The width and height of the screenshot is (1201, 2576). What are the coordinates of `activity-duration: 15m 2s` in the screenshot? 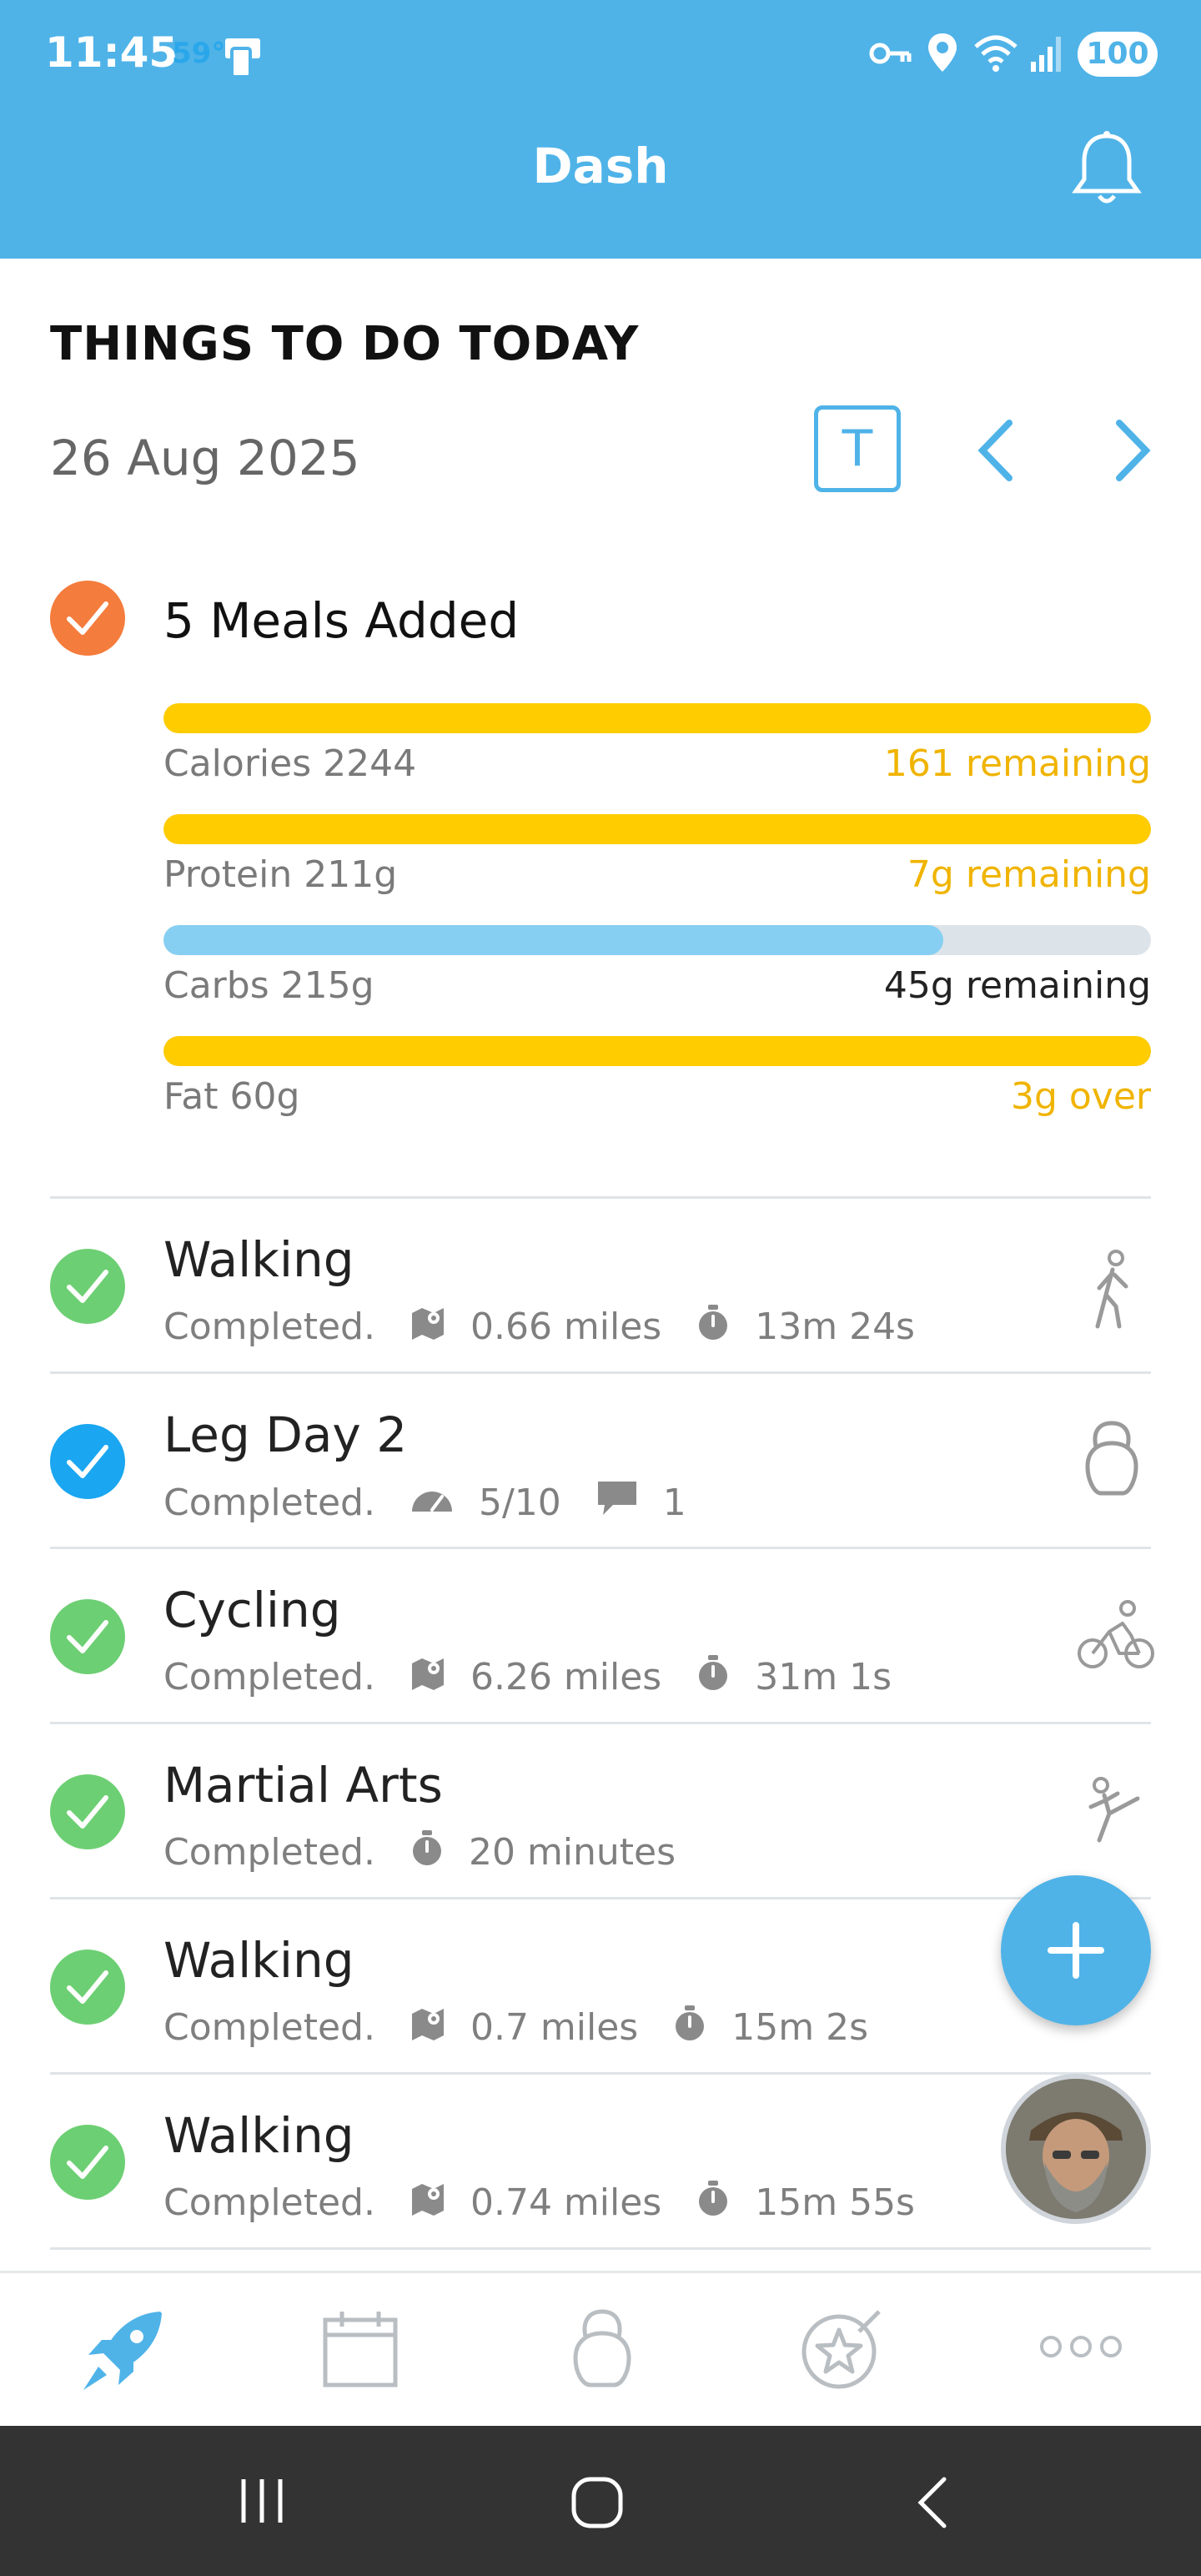 It's located at (800, 2027).